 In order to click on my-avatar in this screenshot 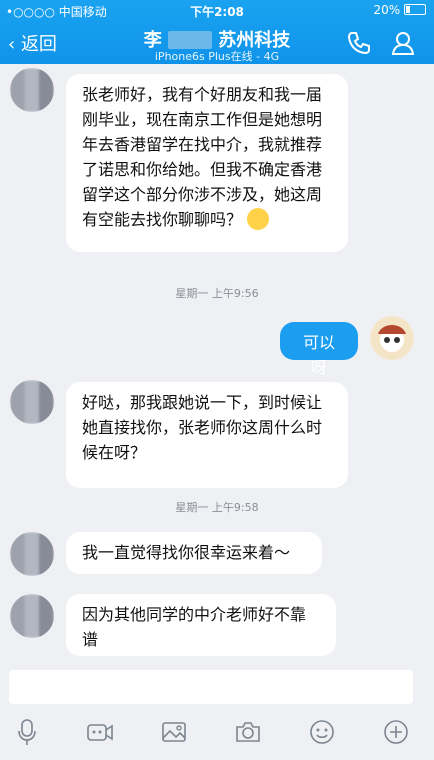, I will do `click(392, 338)`.